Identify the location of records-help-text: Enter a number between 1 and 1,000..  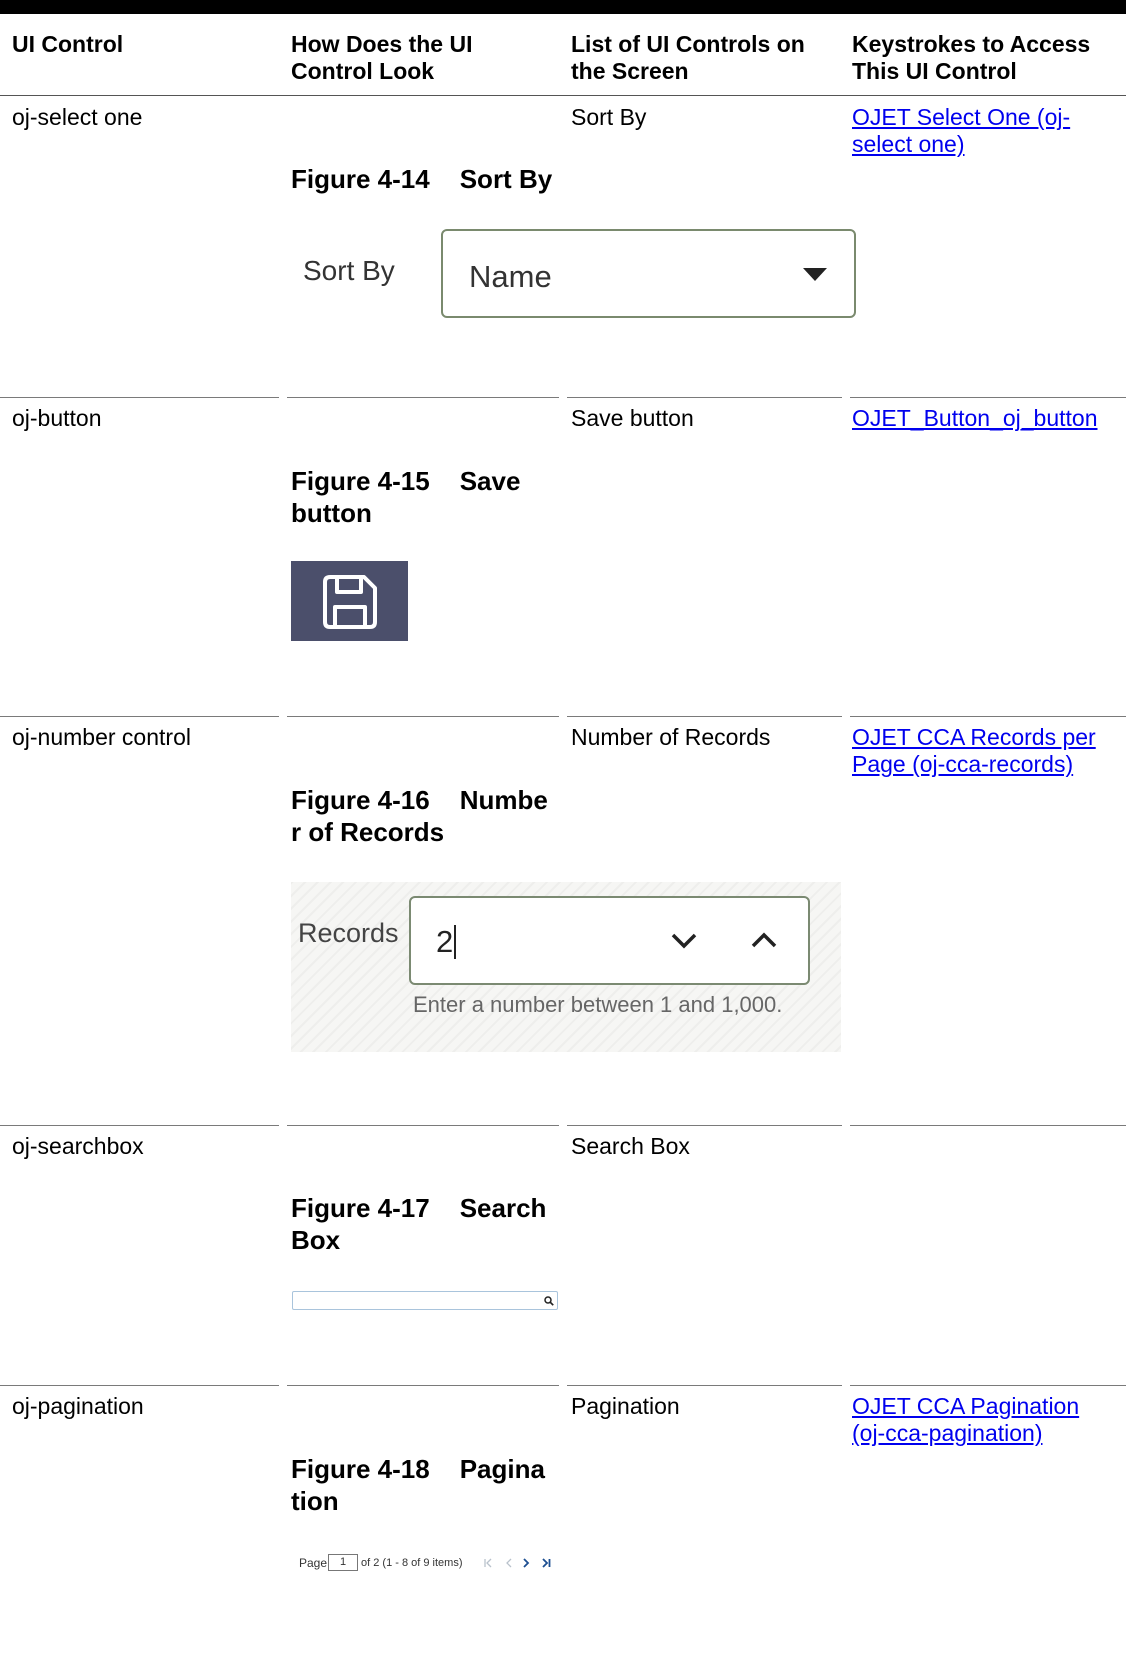
(598, 1004).